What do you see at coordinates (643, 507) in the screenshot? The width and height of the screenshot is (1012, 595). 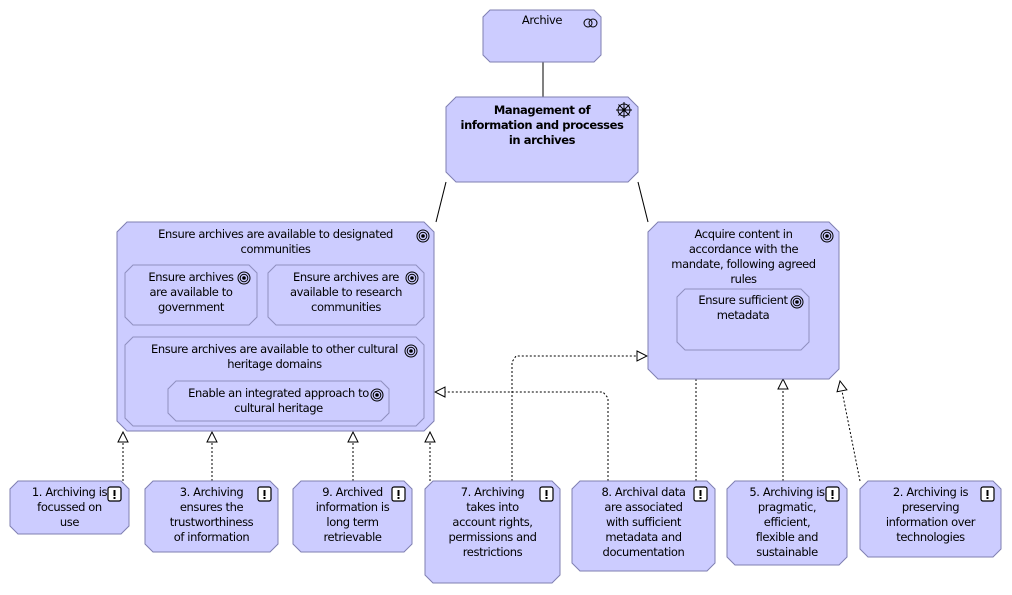 I see `p8-label-line: are associated` at bounding box center [643, 507].